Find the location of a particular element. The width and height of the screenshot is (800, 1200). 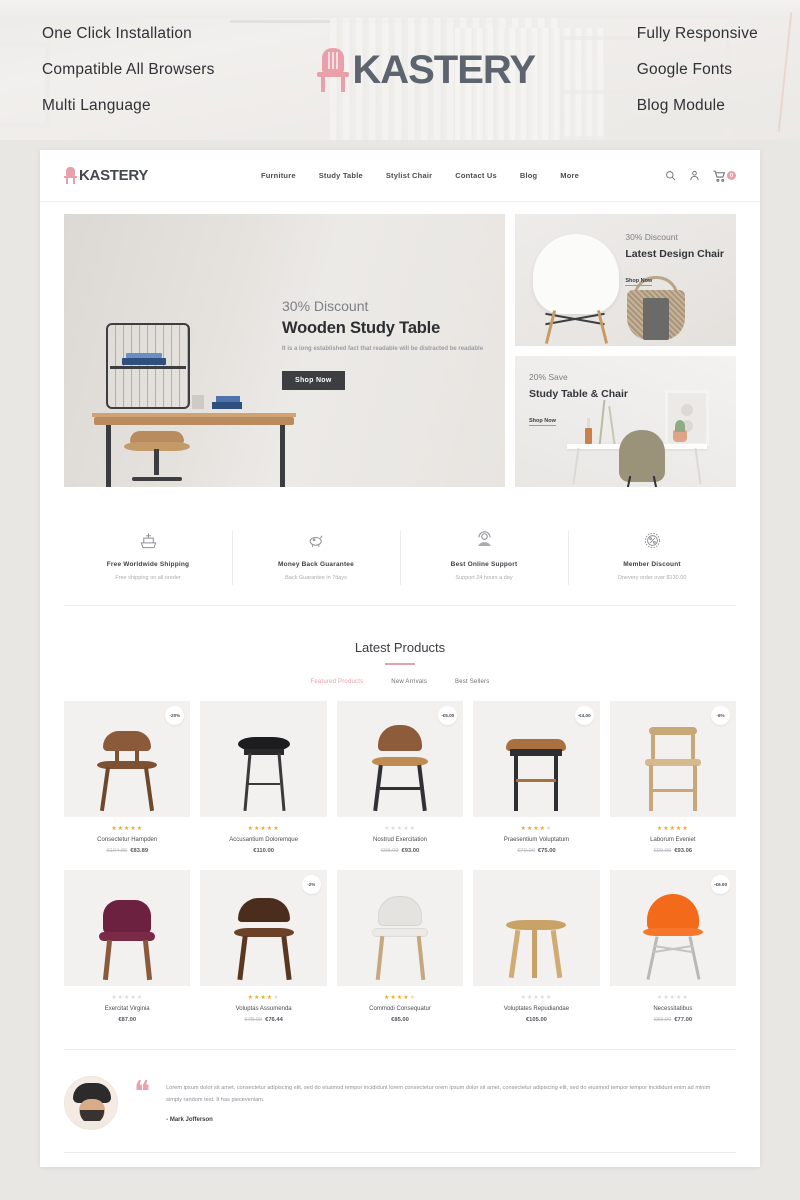

product-old-price: €98.00 is located at coordinates (389, 851).